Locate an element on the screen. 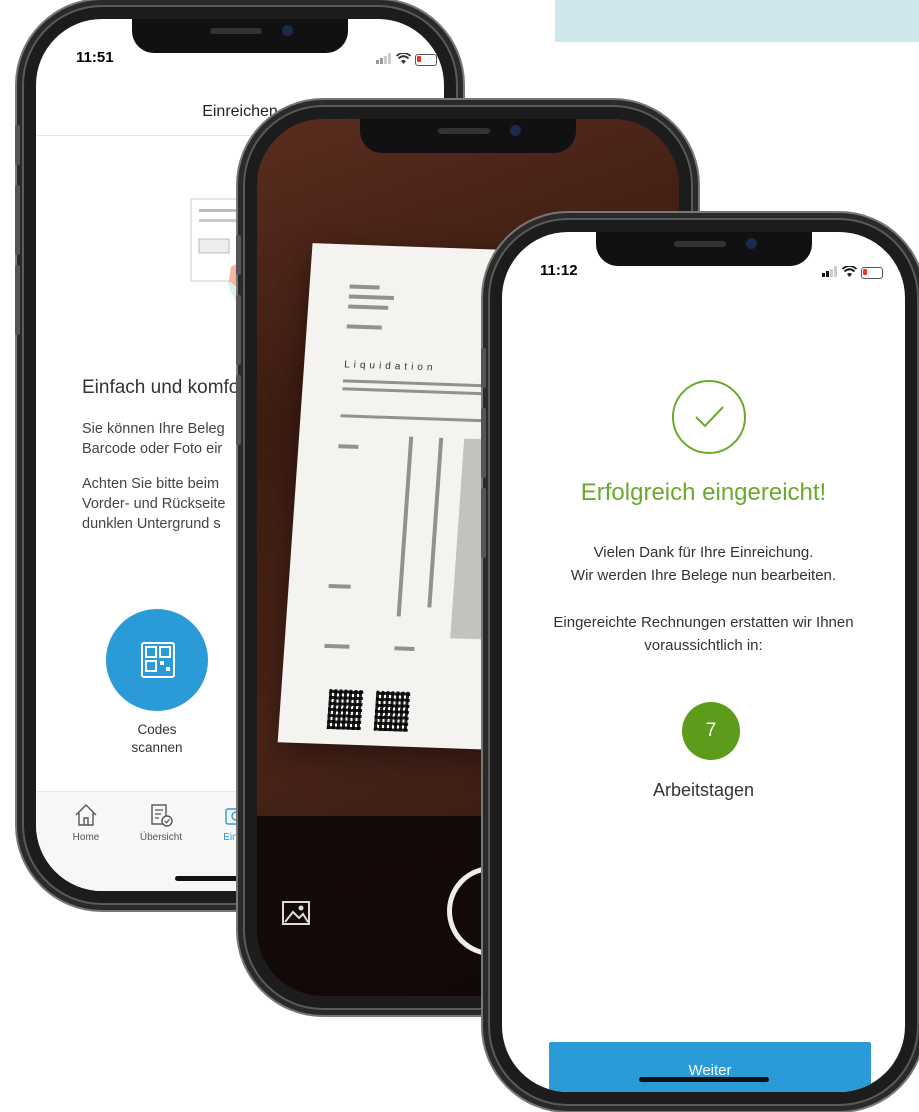 This screenshot has height=1112, width=919. intro-text-line: Barcode oder Foto eir is located at coordinates (152, 449).